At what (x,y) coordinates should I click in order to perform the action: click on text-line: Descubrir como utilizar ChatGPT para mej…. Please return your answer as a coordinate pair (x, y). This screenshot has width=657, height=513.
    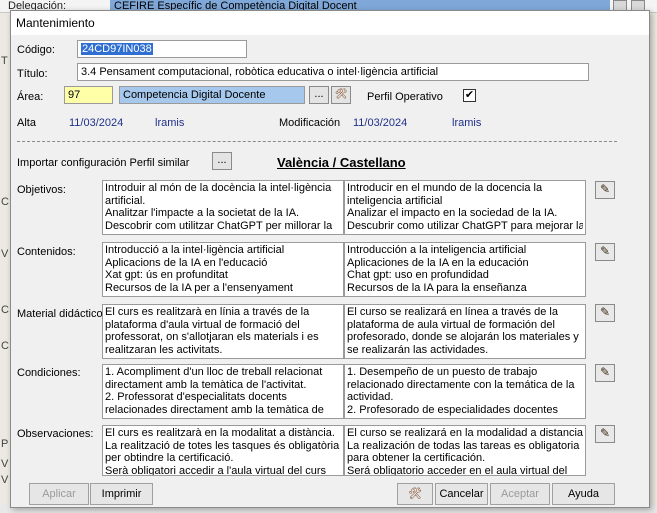
    Looking at the image, I should click on (465, 225).